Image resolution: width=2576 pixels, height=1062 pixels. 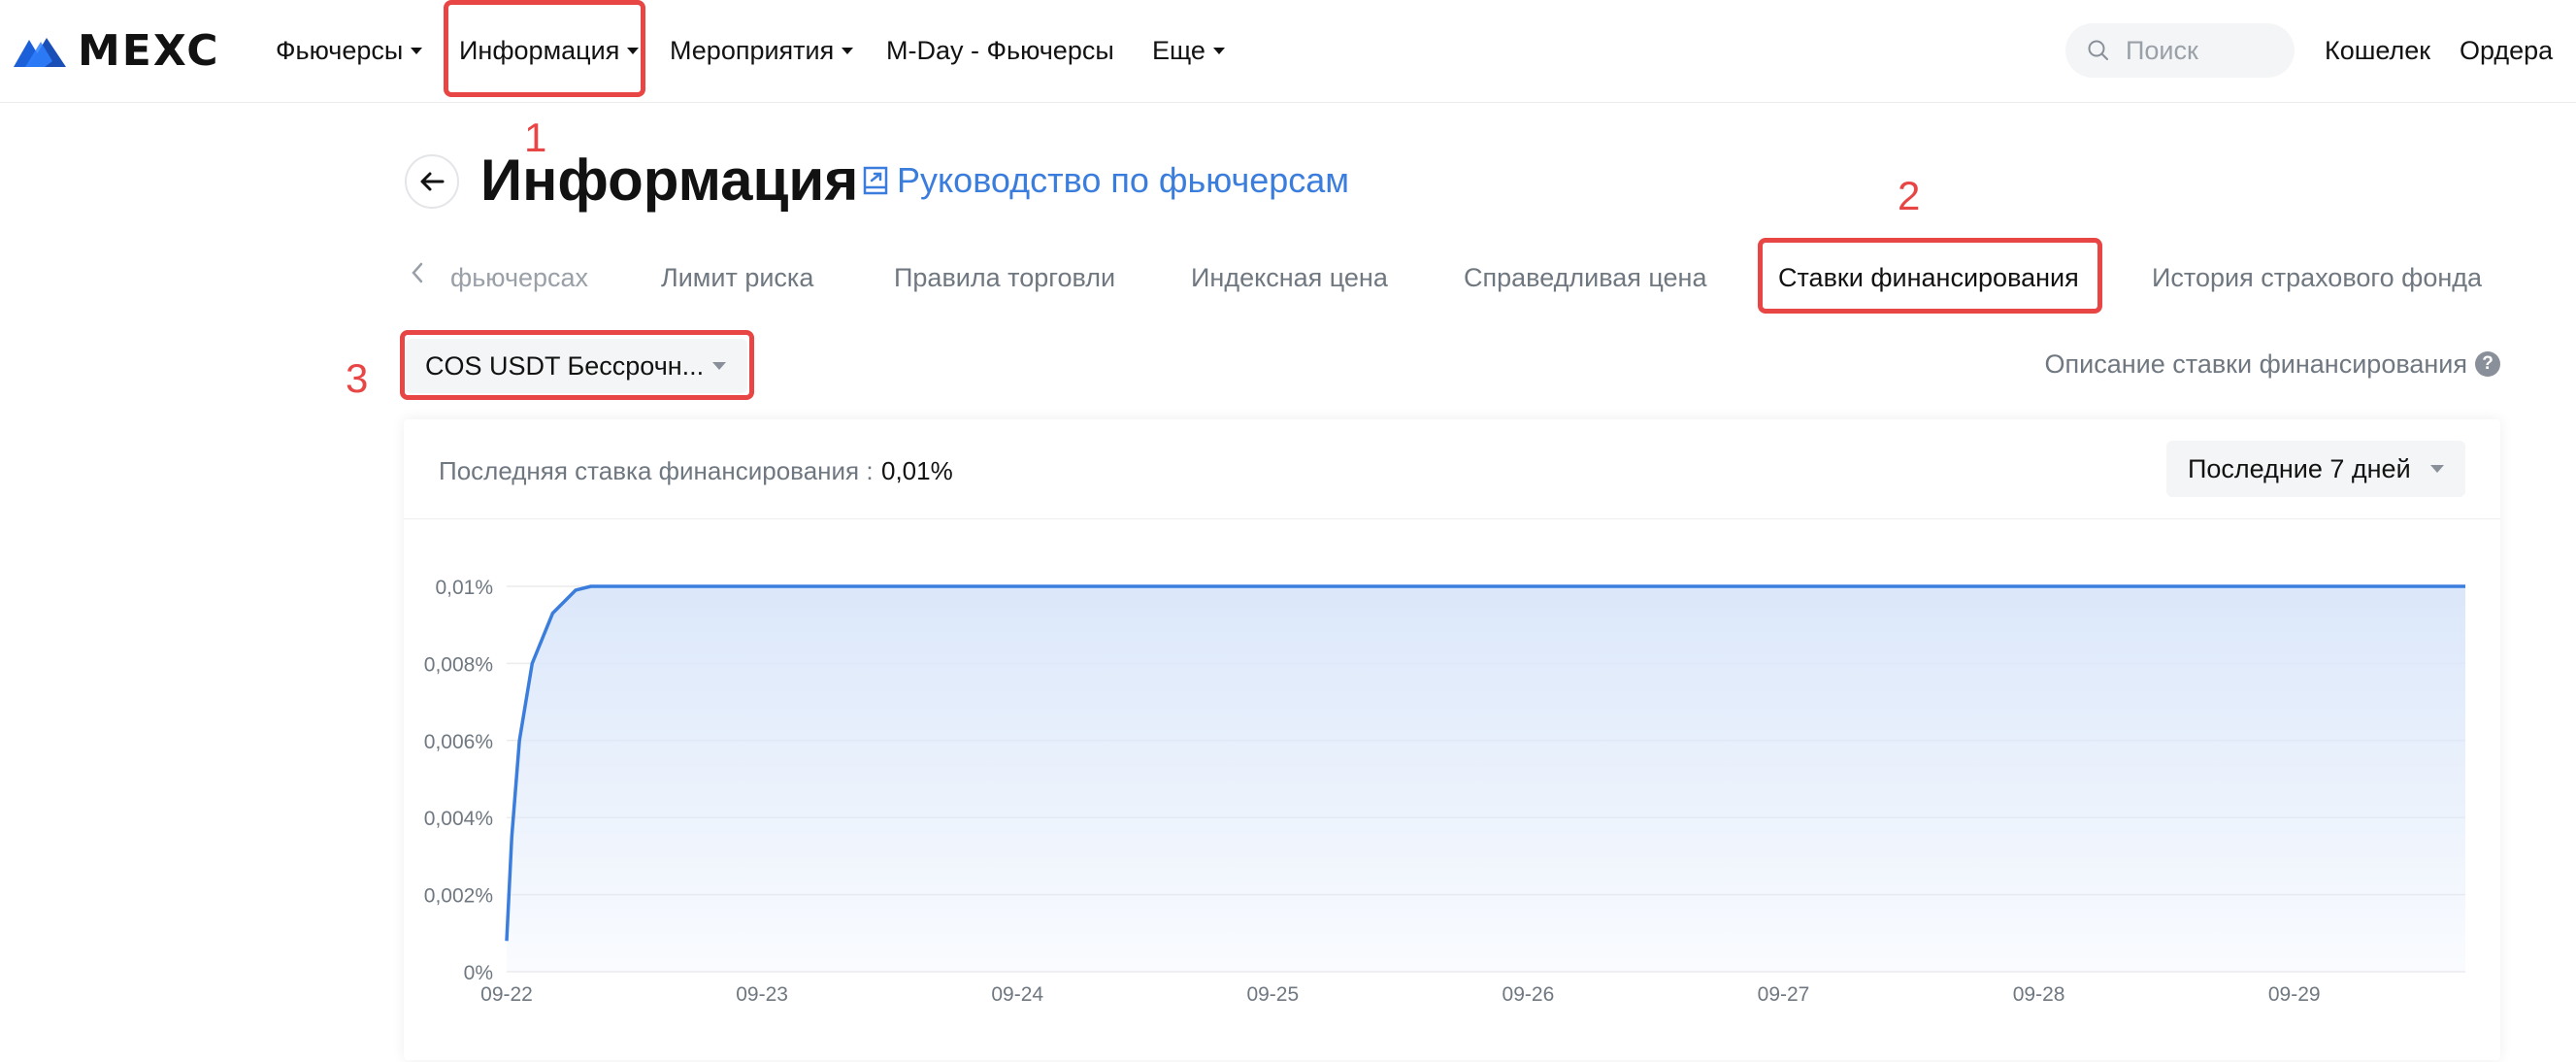 What do you see at coordinates (1178, 51) in the screenshot?
I see `nav-more-label: Еще` at bounding box center [1178, 51].